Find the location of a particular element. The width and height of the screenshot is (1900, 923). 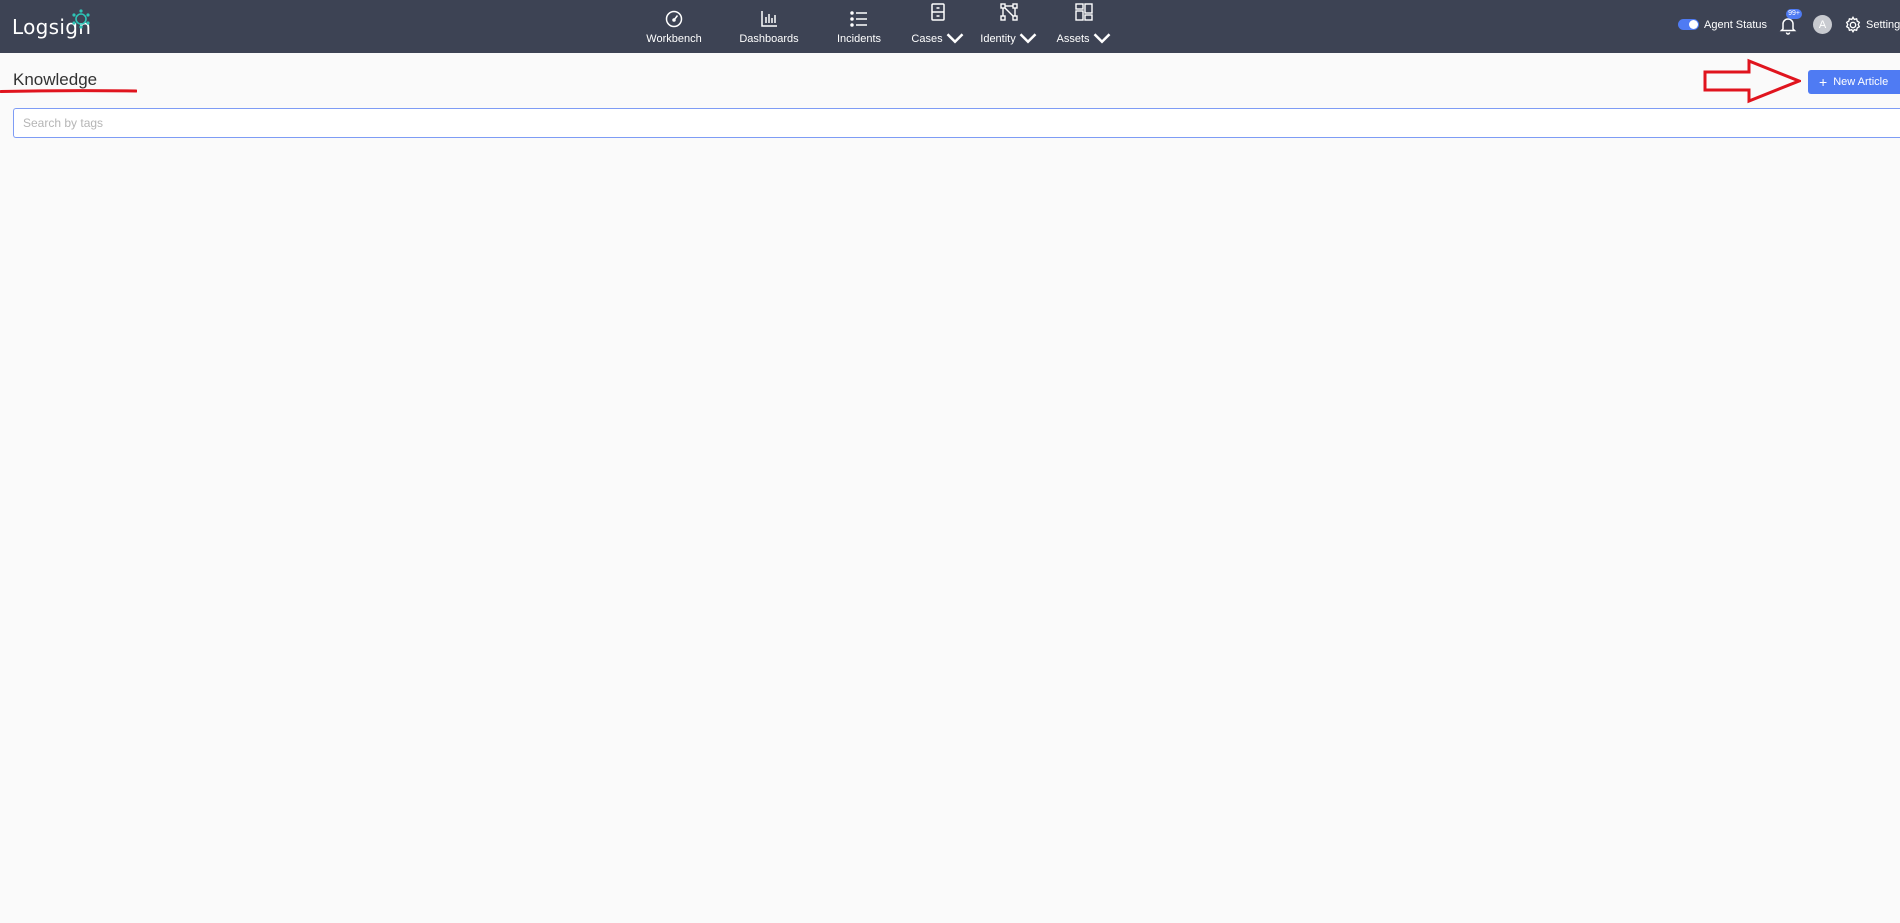

gauge-icon is located at coordinates (674, 18).